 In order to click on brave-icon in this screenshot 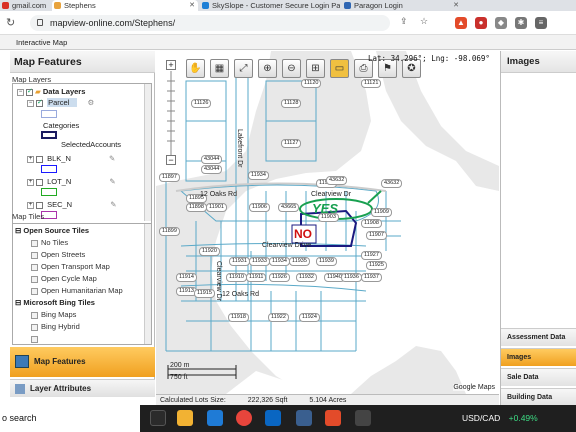, I will do `click(333, 418)`.